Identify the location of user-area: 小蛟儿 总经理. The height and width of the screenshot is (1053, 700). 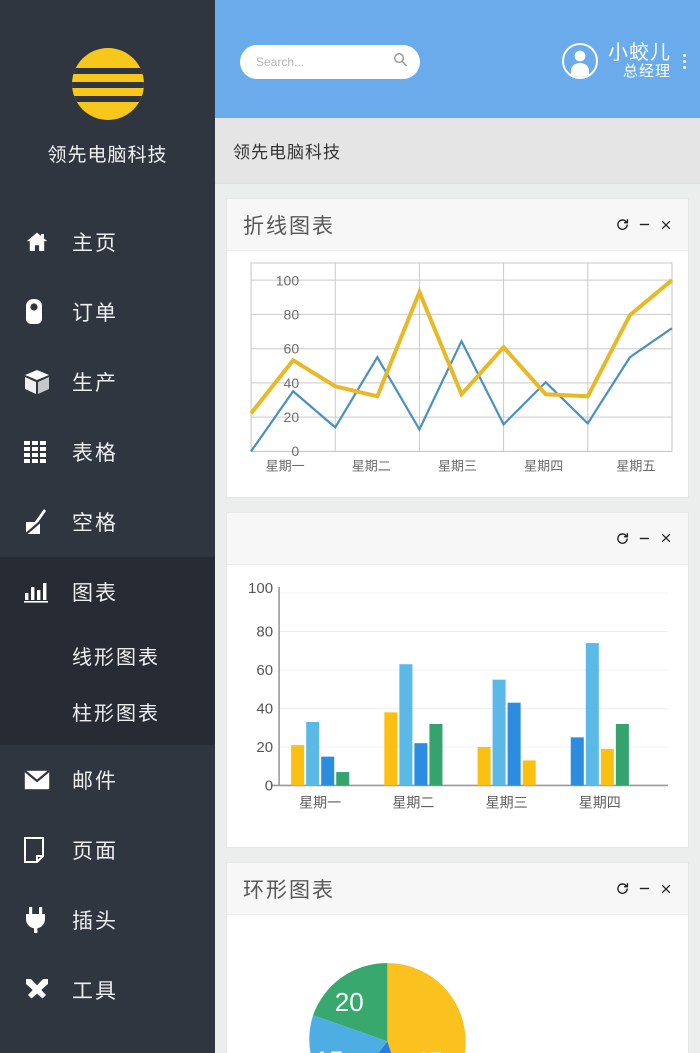
(626, 61).